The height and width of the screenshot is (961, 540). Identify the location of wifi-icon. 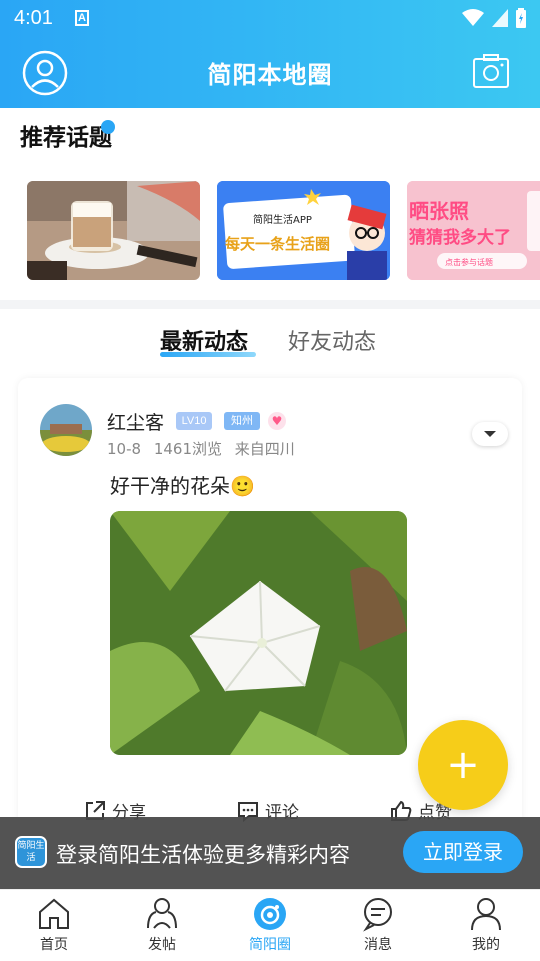
(473, 17).